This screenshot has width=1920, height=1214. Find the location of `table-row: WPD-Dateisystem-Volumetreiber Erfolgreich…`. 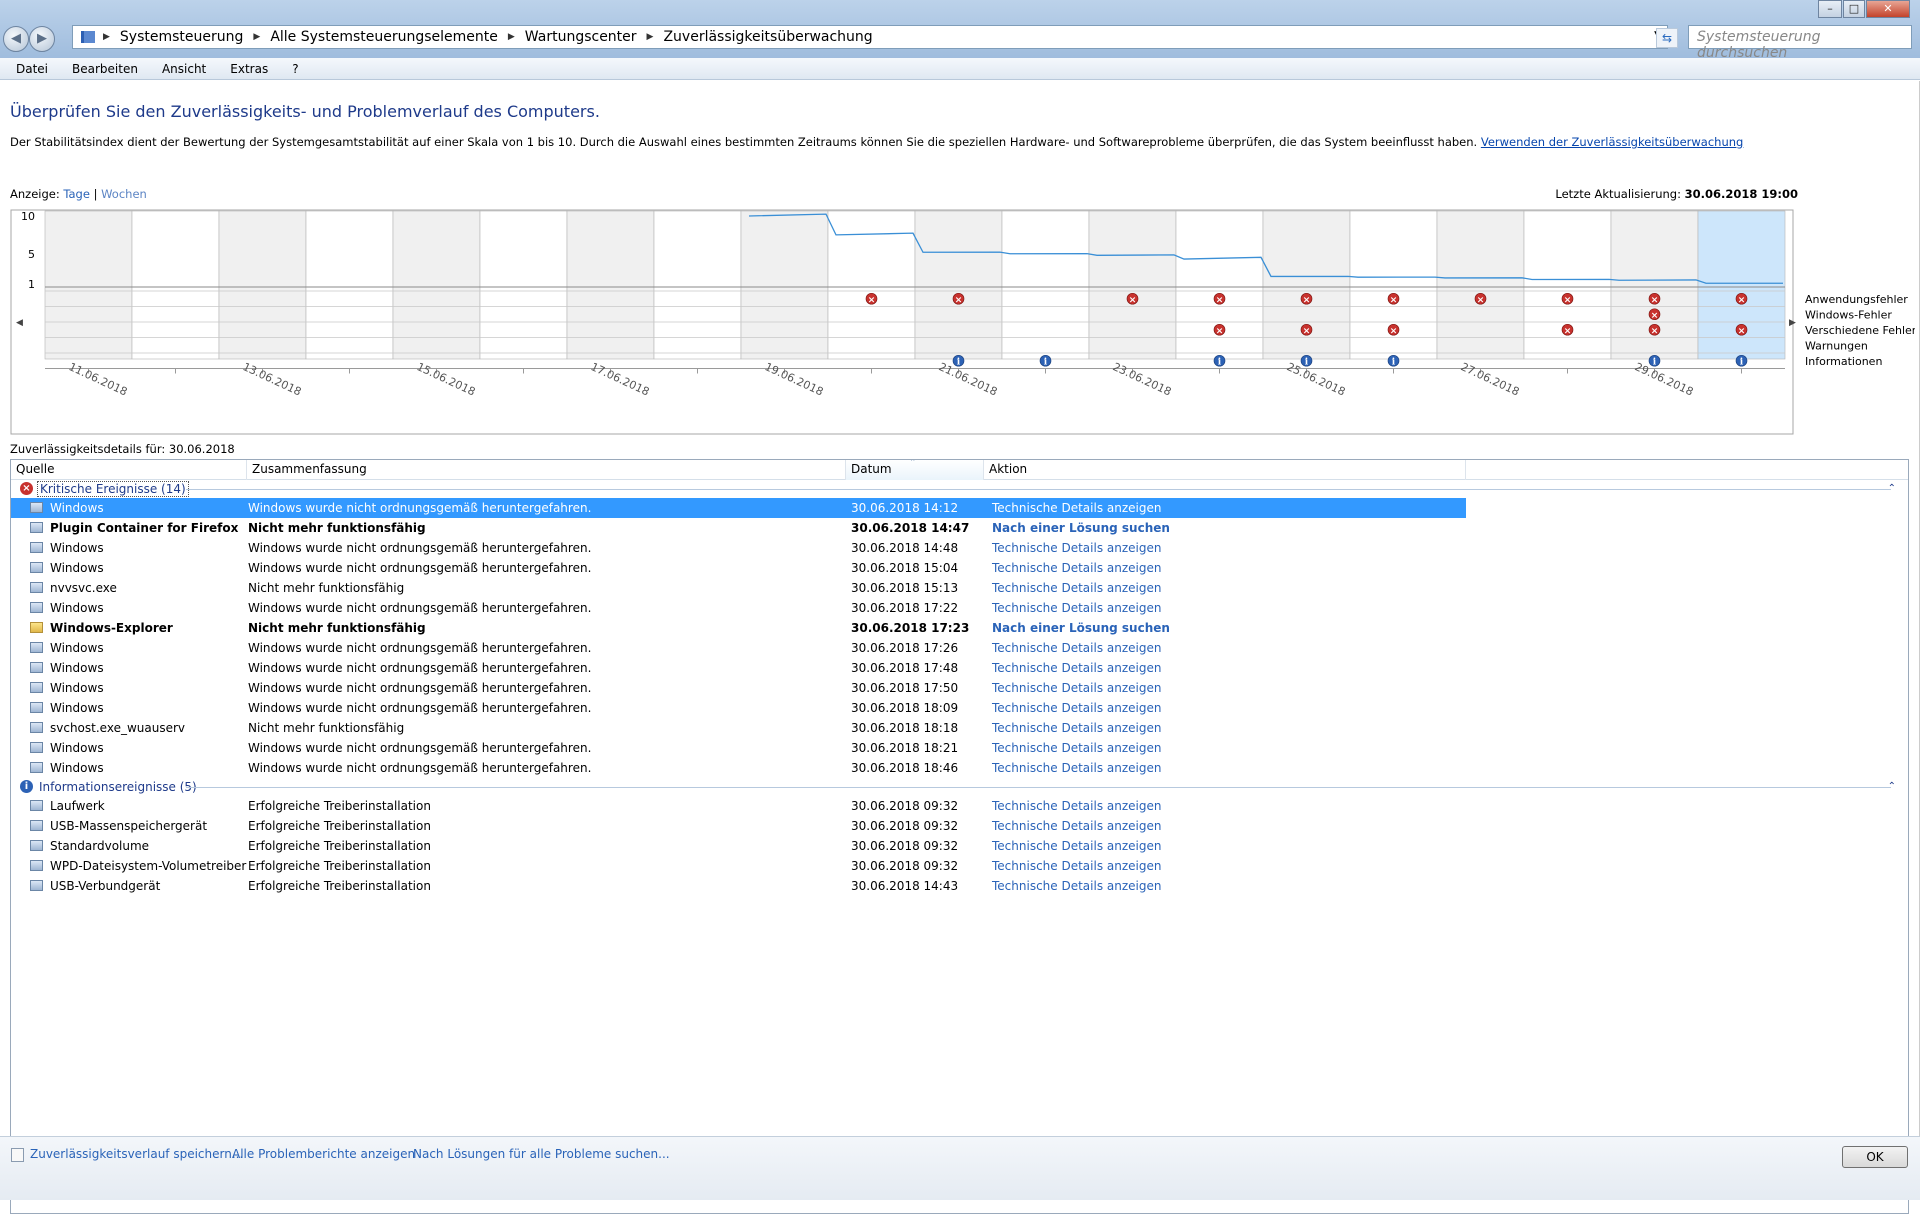

table-row: WPD-Dateisystem-Volumetreiber Erfolgreich… is located at coordinates (959, 866).